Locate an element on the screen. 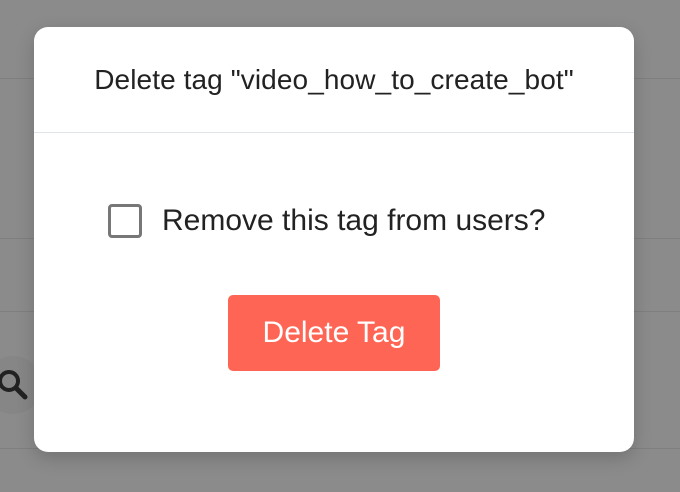 This screenshot has width=680, height=492. remove-tag-checkbox is located at coordinates (125, 221).